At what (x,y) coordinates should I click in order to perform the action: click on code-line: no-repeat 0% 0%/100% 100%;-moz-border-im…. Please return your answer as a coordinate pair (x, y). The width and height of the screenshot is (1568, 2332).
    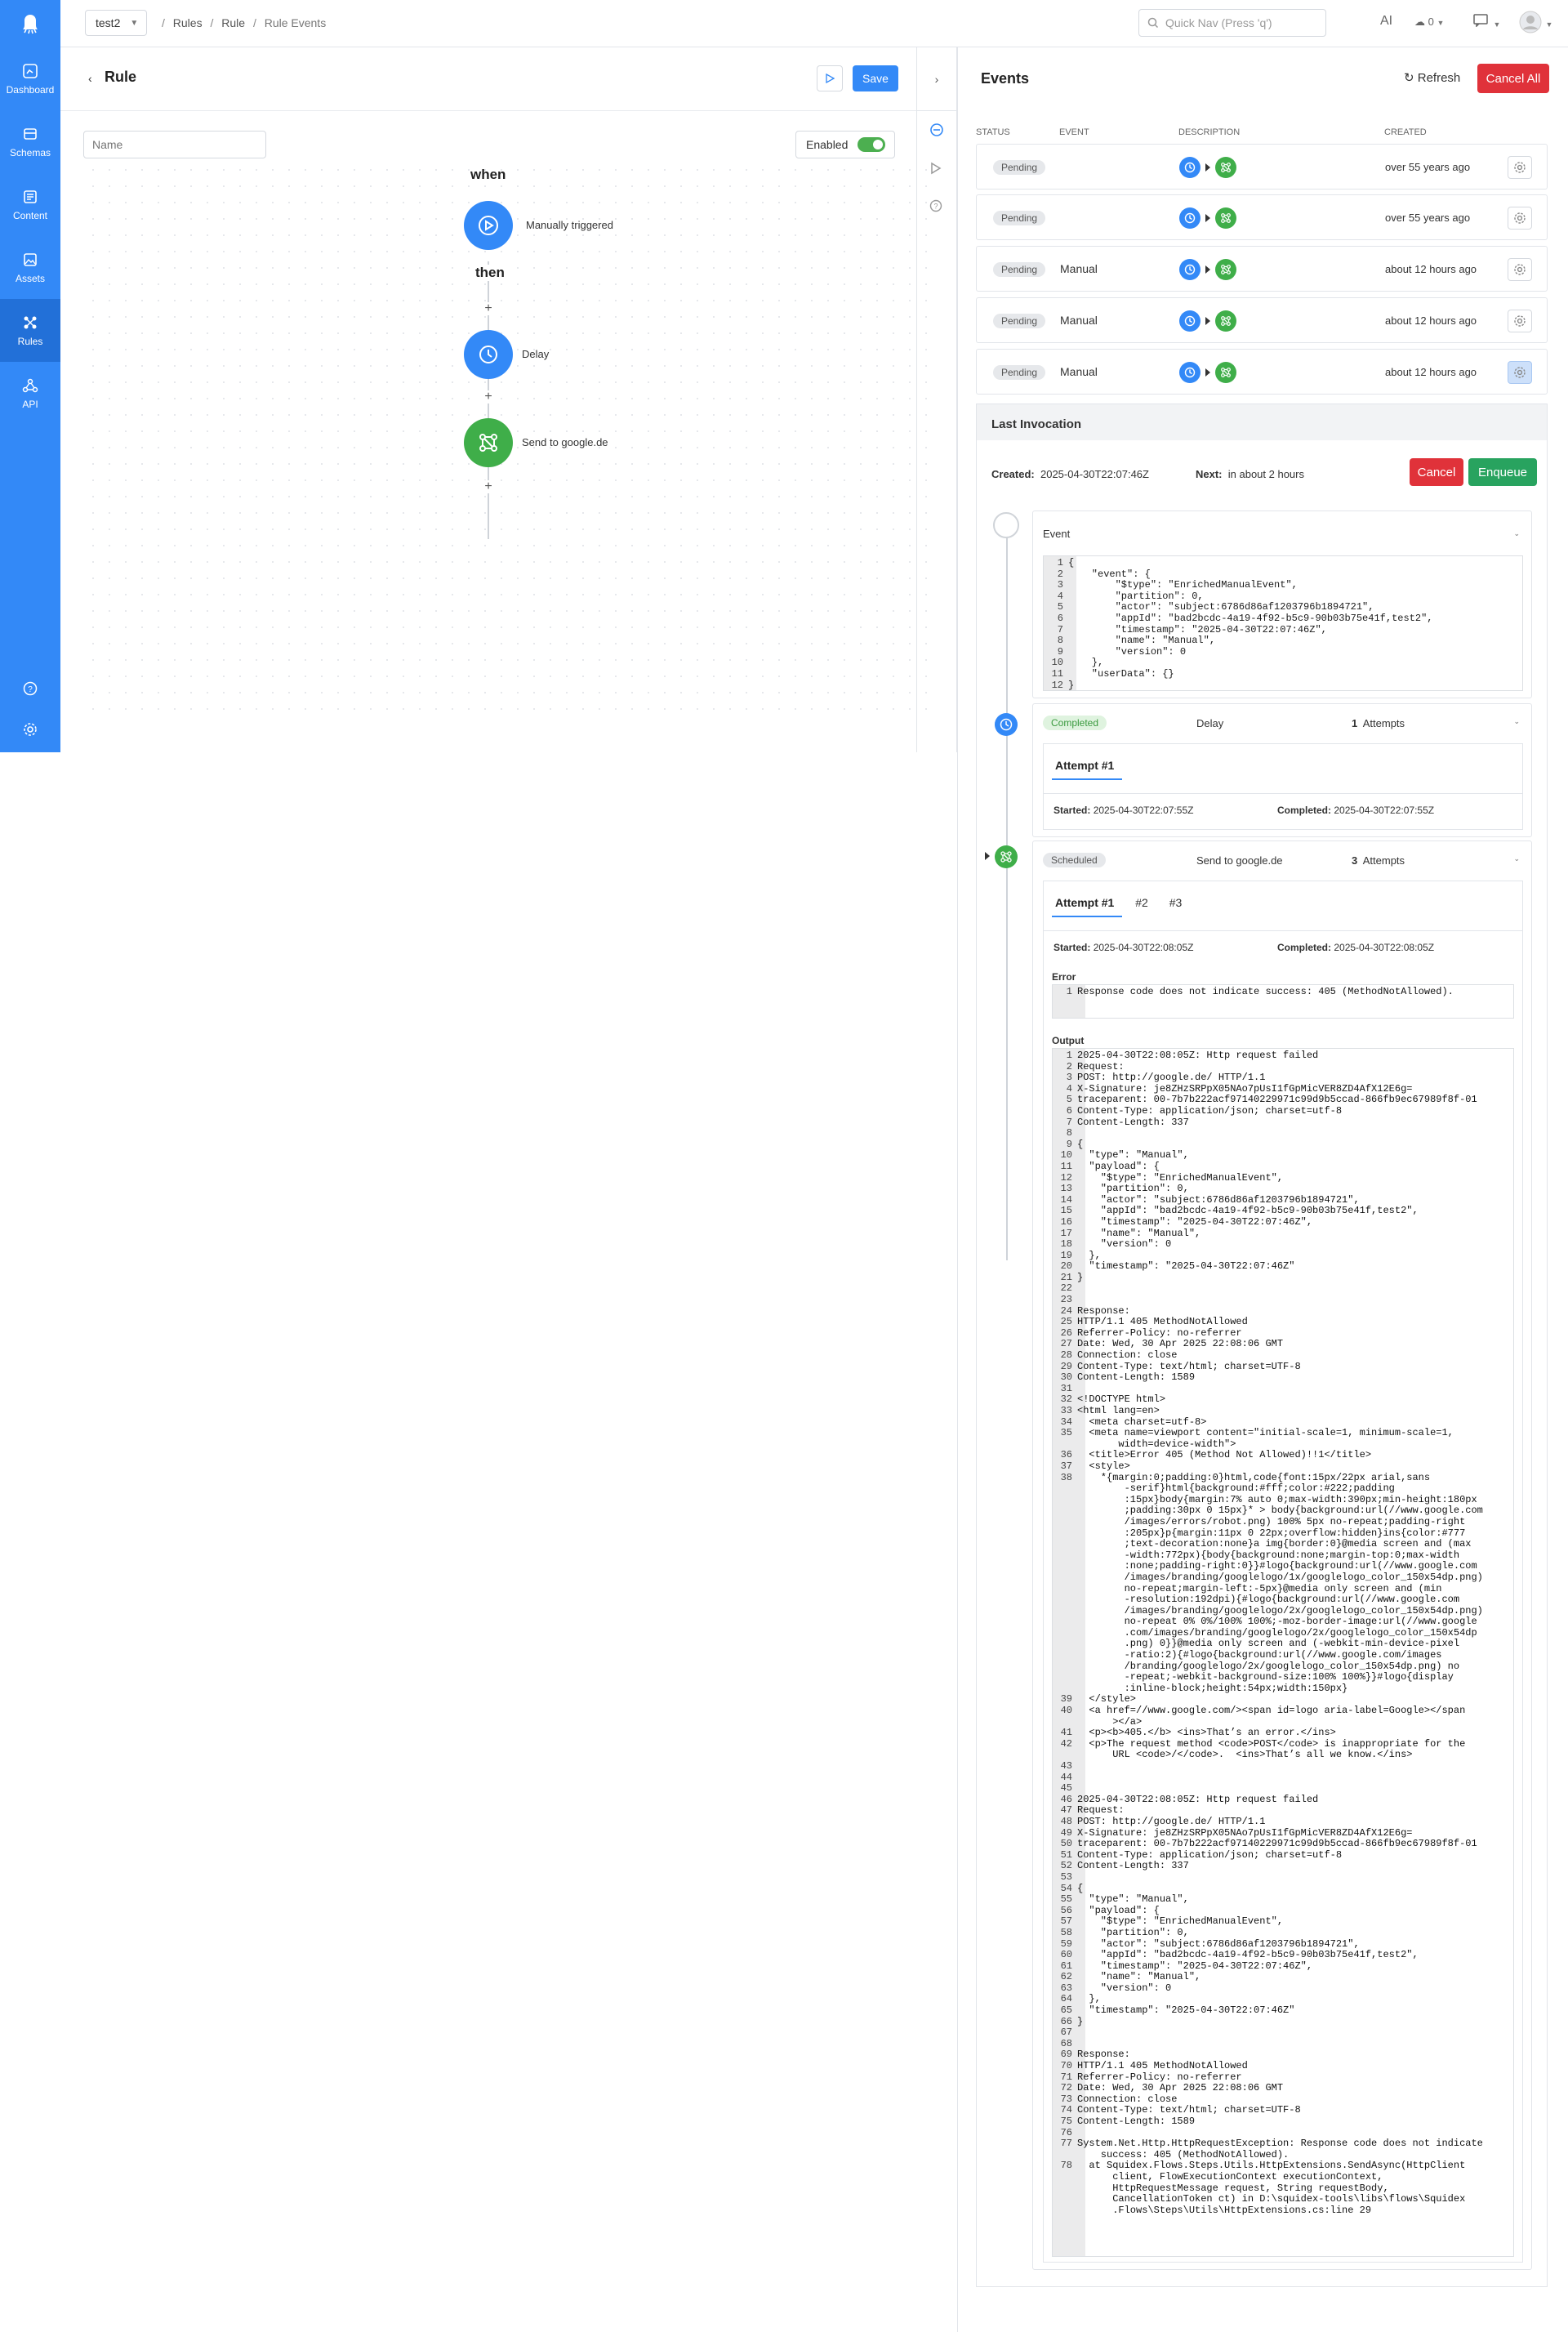
    Looking at the image, I should click on (1277, 1622).